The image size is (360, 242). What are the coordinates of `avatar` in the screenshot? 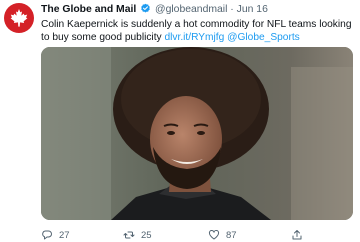 It's located at (19, 18).